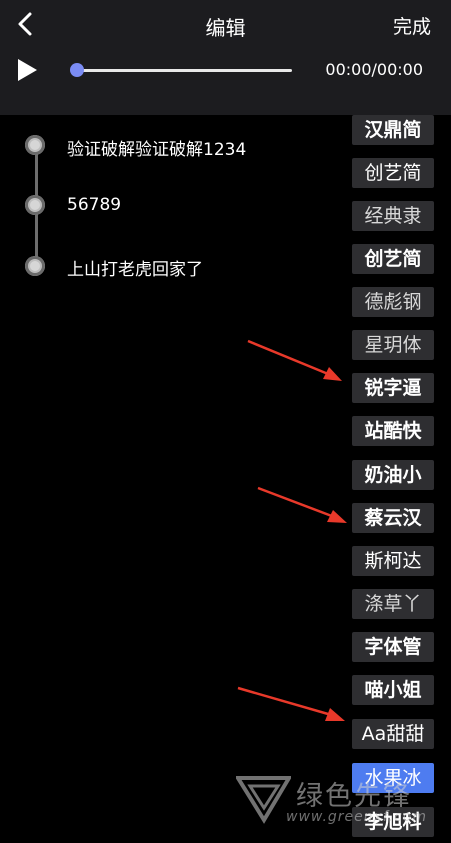 This screenshot has height=843, width=451. I want to click on done-button: 完成, so click(412, 25).